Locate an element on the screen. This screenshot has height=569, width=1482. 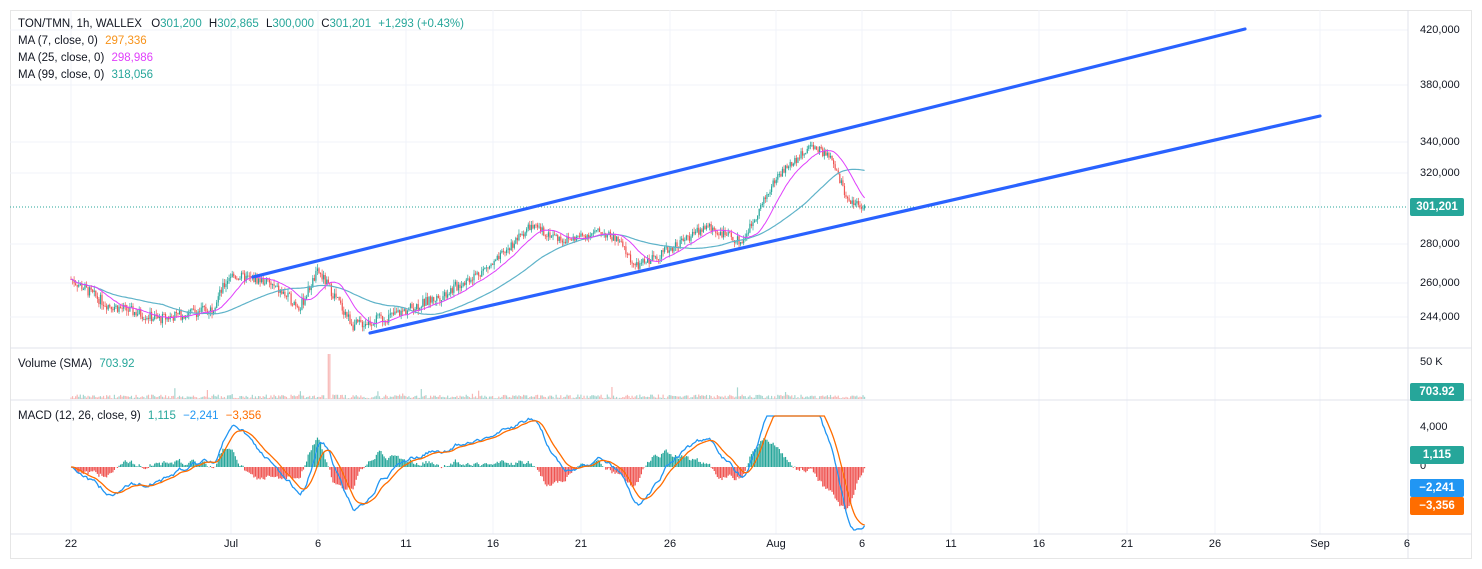
time-tick: 26 is located at coordinates (1215, 544).